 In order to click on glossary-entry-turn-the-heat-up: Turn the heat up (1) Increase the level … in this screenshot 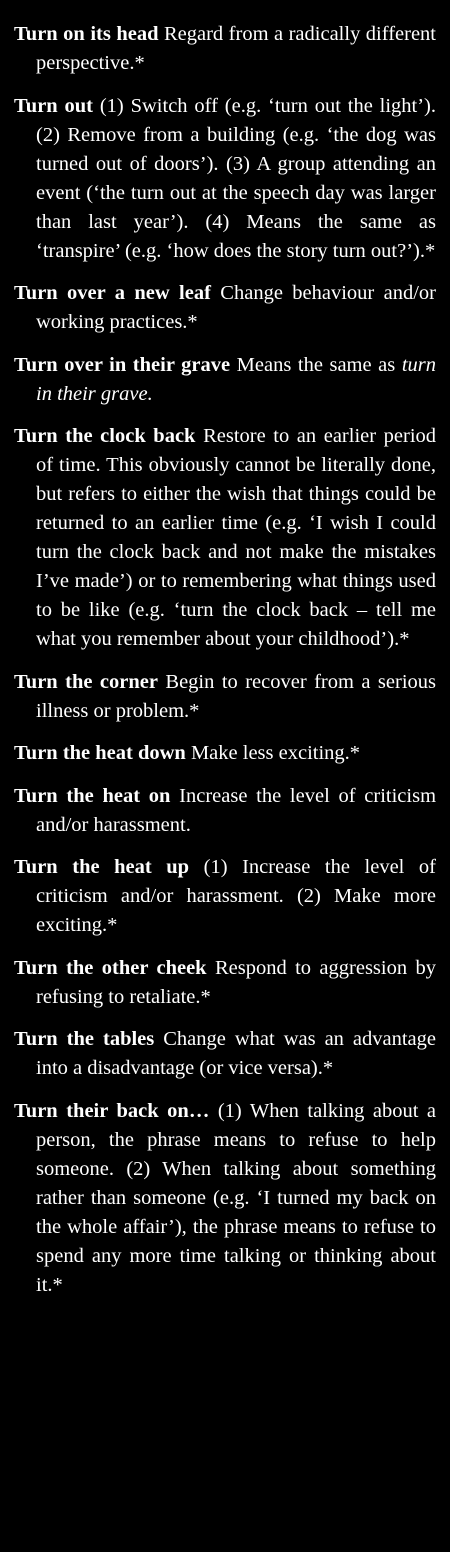, I will do `click(225, 896)`.